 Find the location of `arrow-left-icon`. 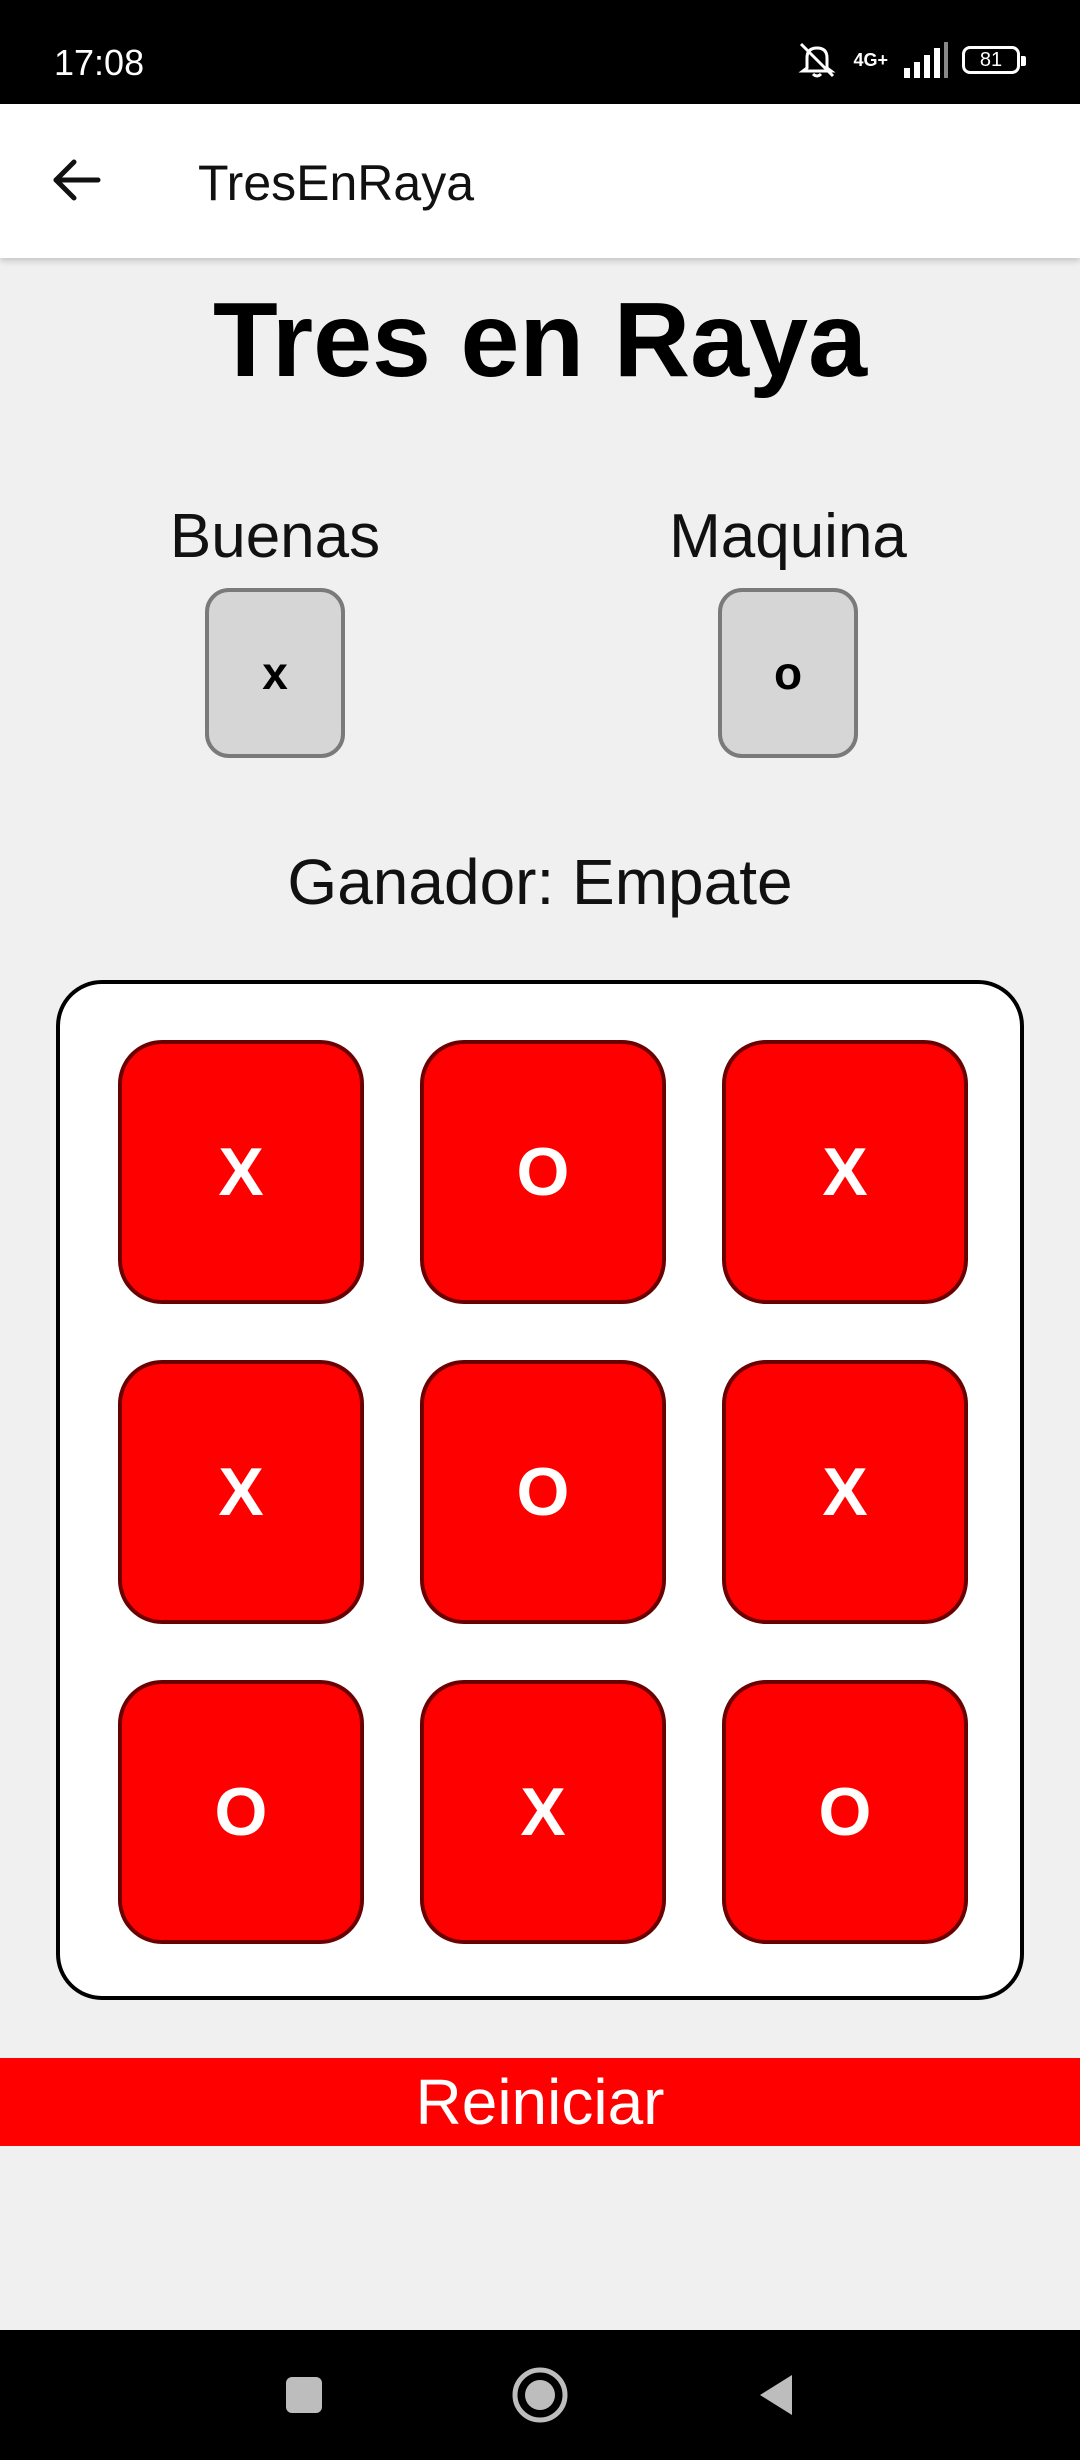

arrow-left-icon is located at coordinates (77, 180).